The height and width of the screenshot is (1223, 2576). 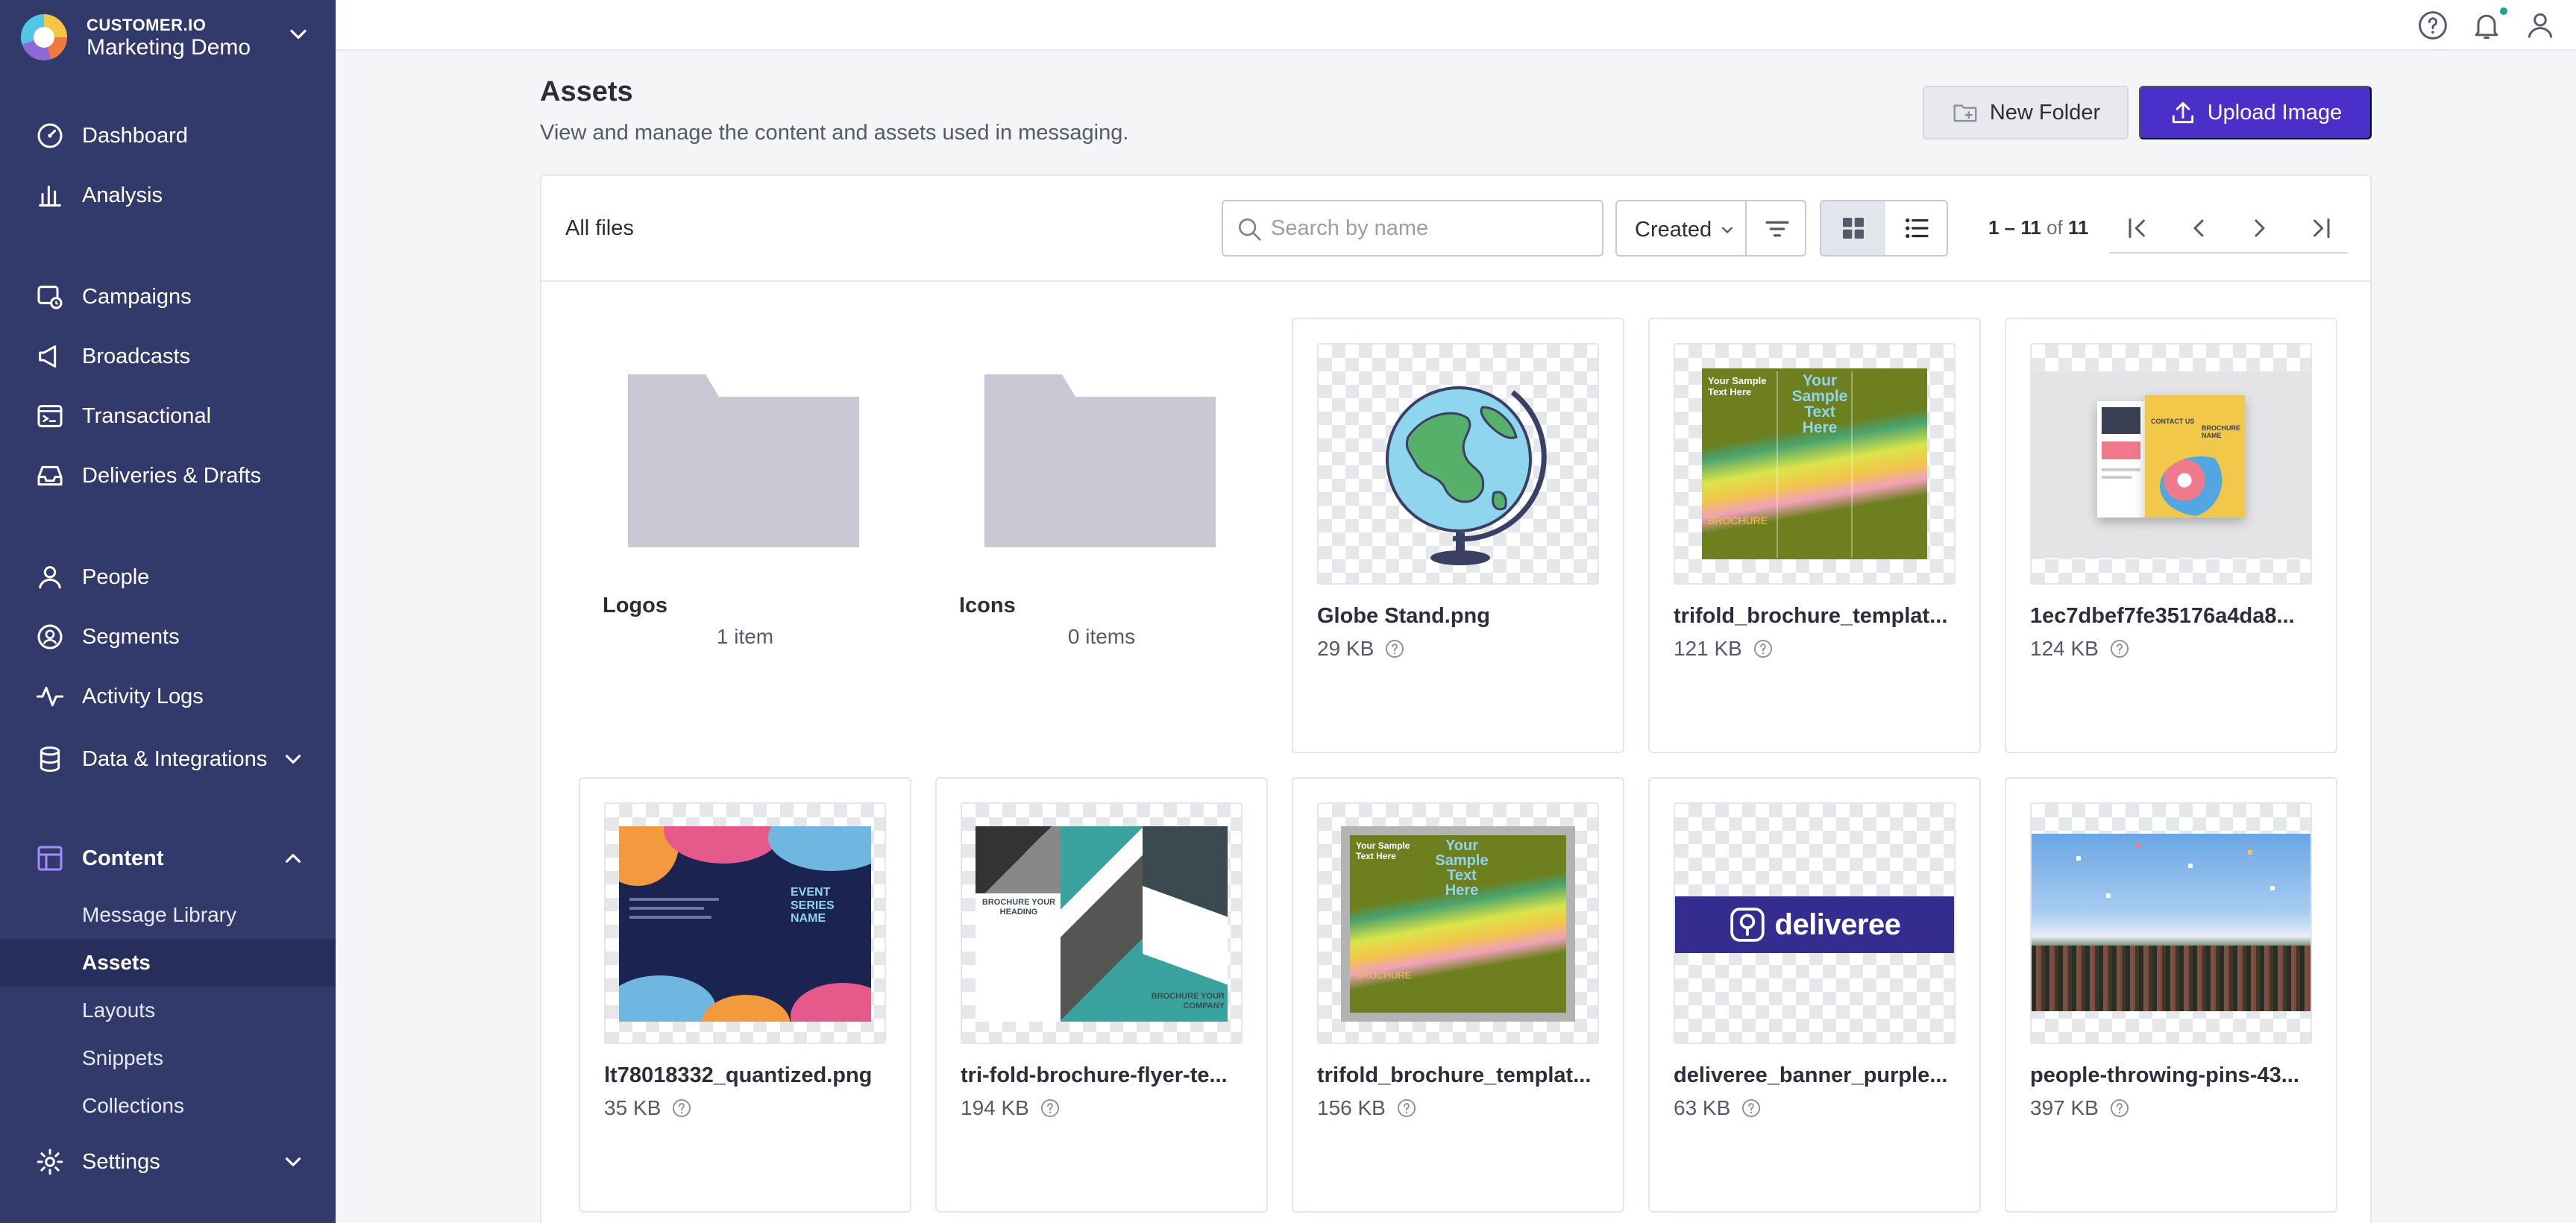 I want to click on user-icon, so click(x=2541, y=25).